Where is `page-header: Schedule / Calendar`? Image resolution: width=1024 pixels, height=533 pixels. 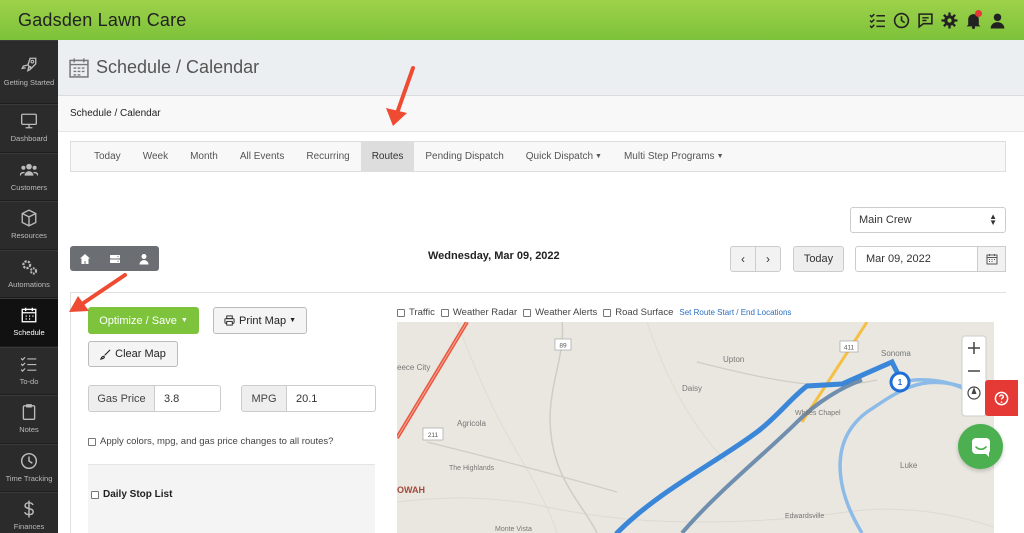 page-header: Schedule / Calendar is located at coordinates (541, 68).